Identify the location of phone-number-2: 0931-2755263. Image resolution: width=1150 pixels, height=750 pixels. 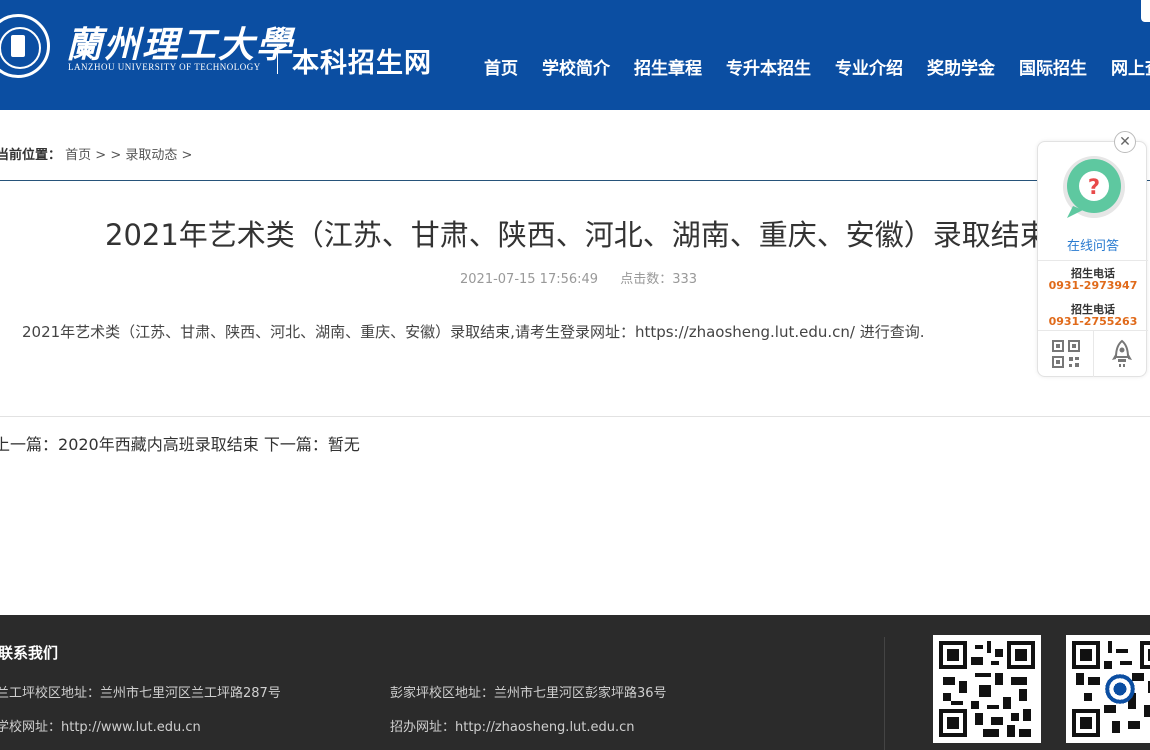
(1093, 321).